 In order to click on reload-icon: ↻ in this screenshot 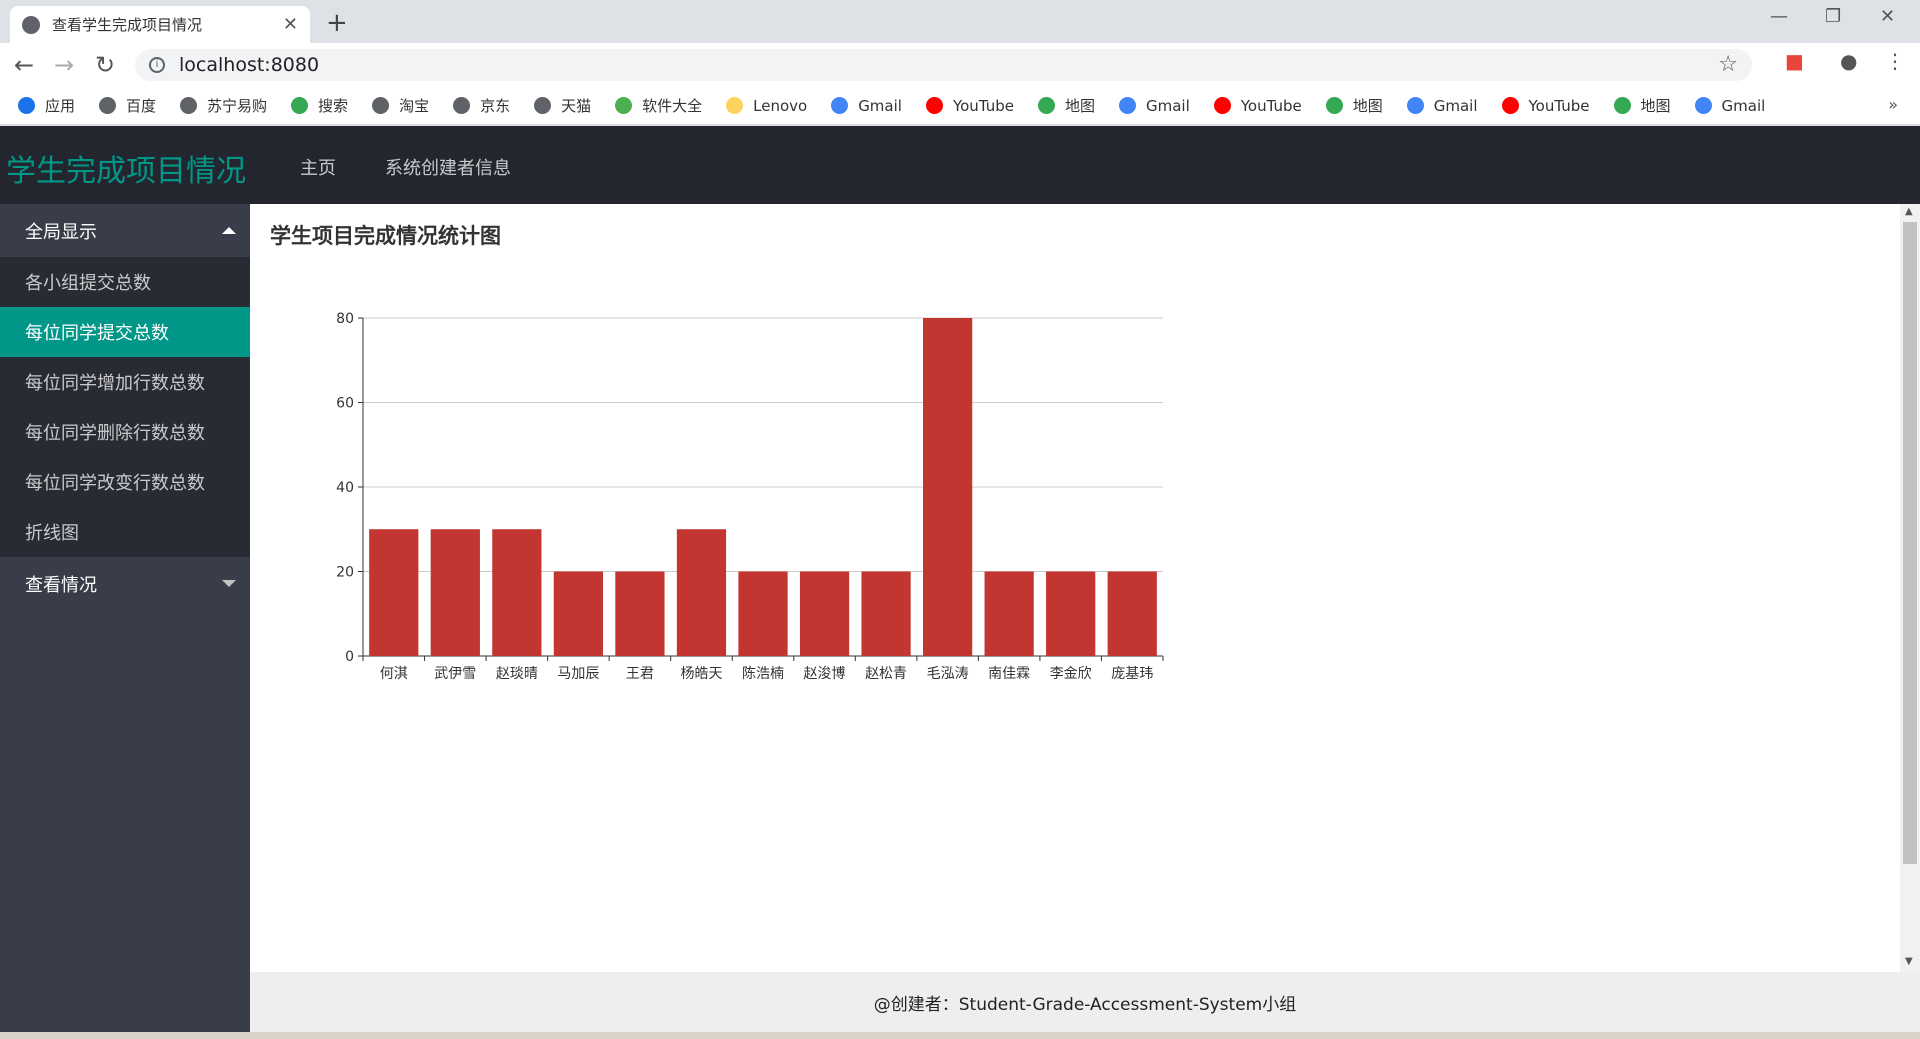, I will do `click(105, 65)`.